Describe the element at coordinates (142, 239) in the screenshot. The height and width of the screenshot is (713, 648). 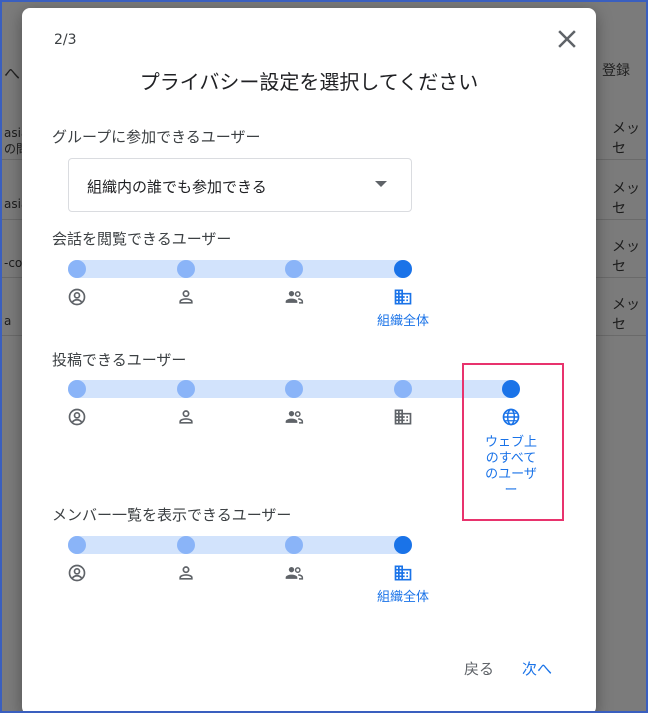
I see `view-section-label: 会話を閲覧できるユーザー` at that location.